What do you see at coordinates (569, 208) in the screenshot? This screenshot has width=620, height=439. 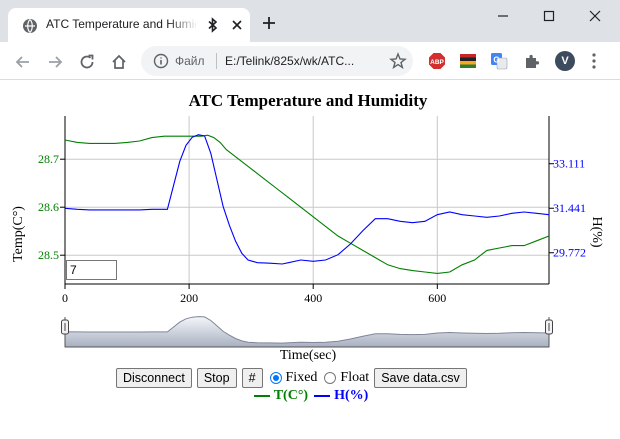 I see `y-right-tick-label: 31.441` at bounding box center [569, 208].